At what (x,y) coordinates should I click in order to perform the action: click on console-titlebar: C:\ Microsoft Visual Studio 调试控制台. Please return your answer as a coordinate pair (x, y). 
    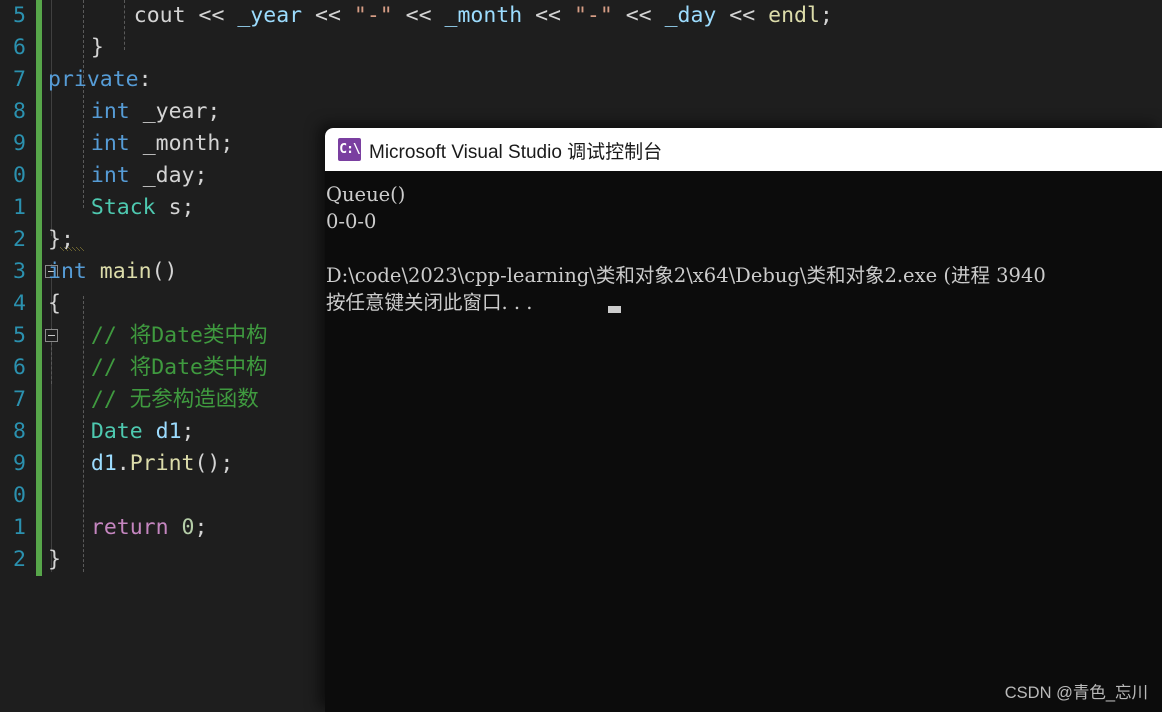
    Looking at the image, I should click on (743, 149).